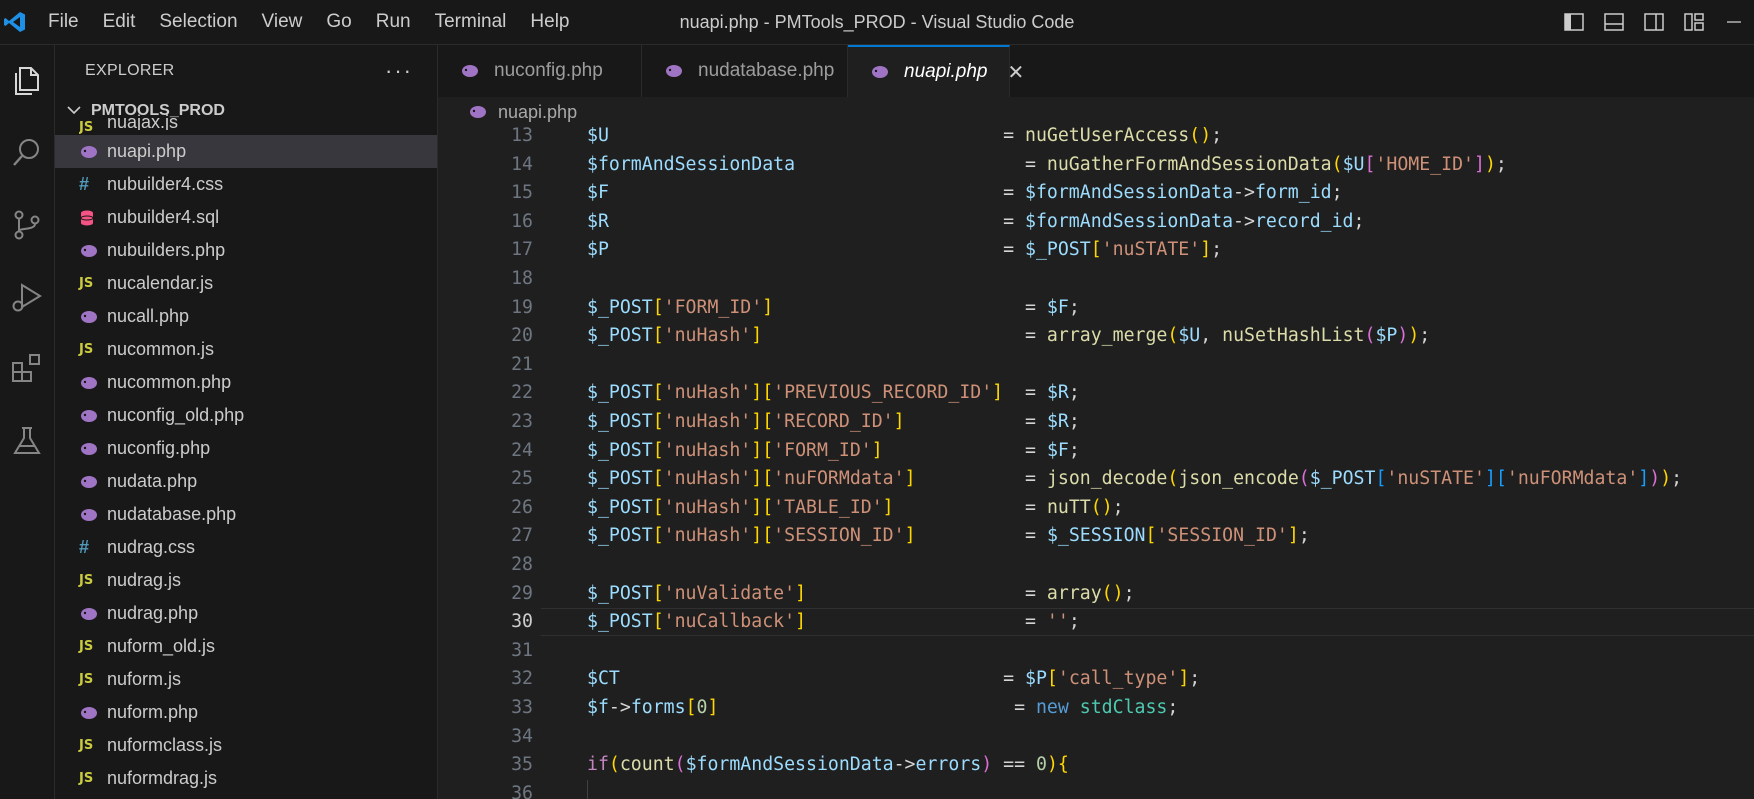 This screenshot has height=799, width=1754. Describe the element at coordinates (246, 712) in the screenshot. I see `file-item: nuform.php` at that location.